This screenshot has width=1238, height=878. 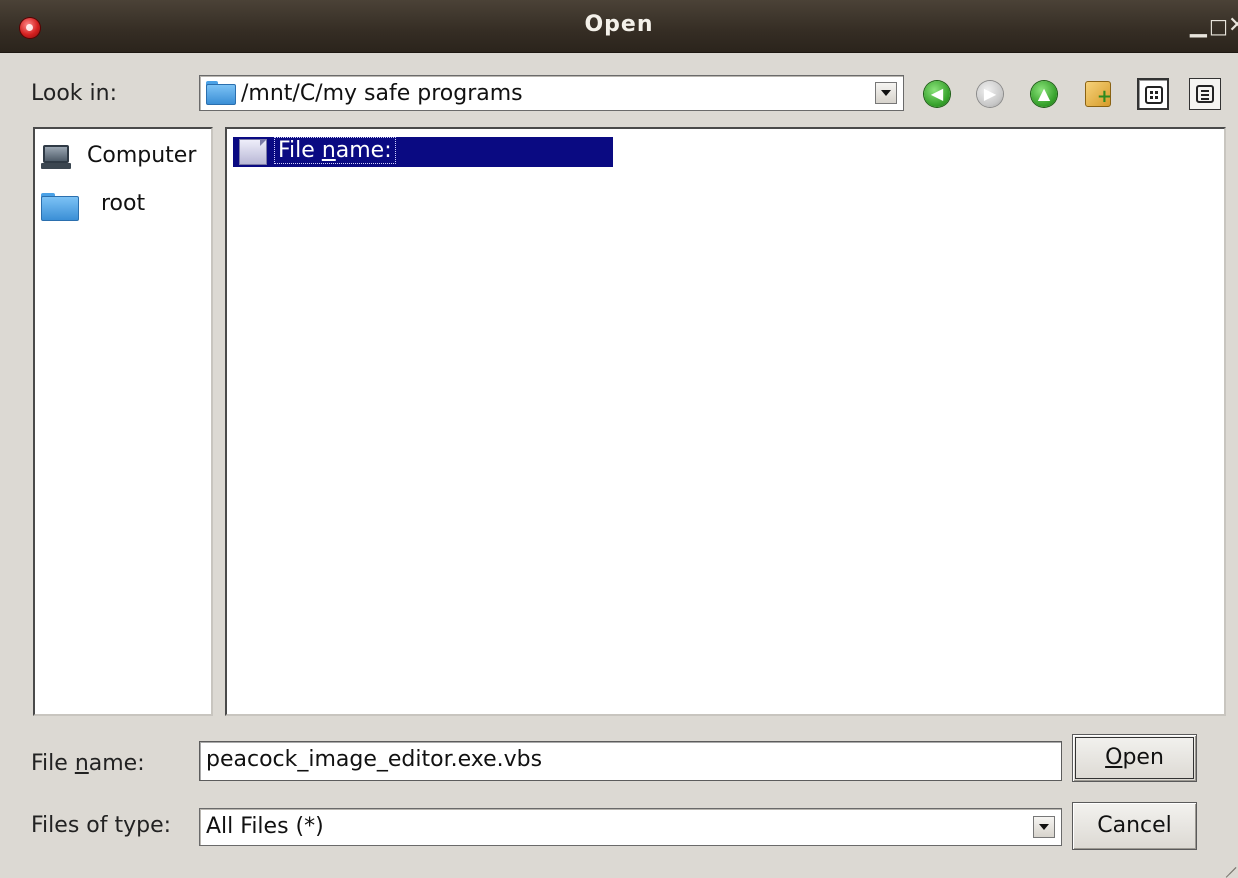 What do you see at coordinates (990, 94) in the screenshot?
I see `forward-icon: ▶` at bounding box center [990, 94].